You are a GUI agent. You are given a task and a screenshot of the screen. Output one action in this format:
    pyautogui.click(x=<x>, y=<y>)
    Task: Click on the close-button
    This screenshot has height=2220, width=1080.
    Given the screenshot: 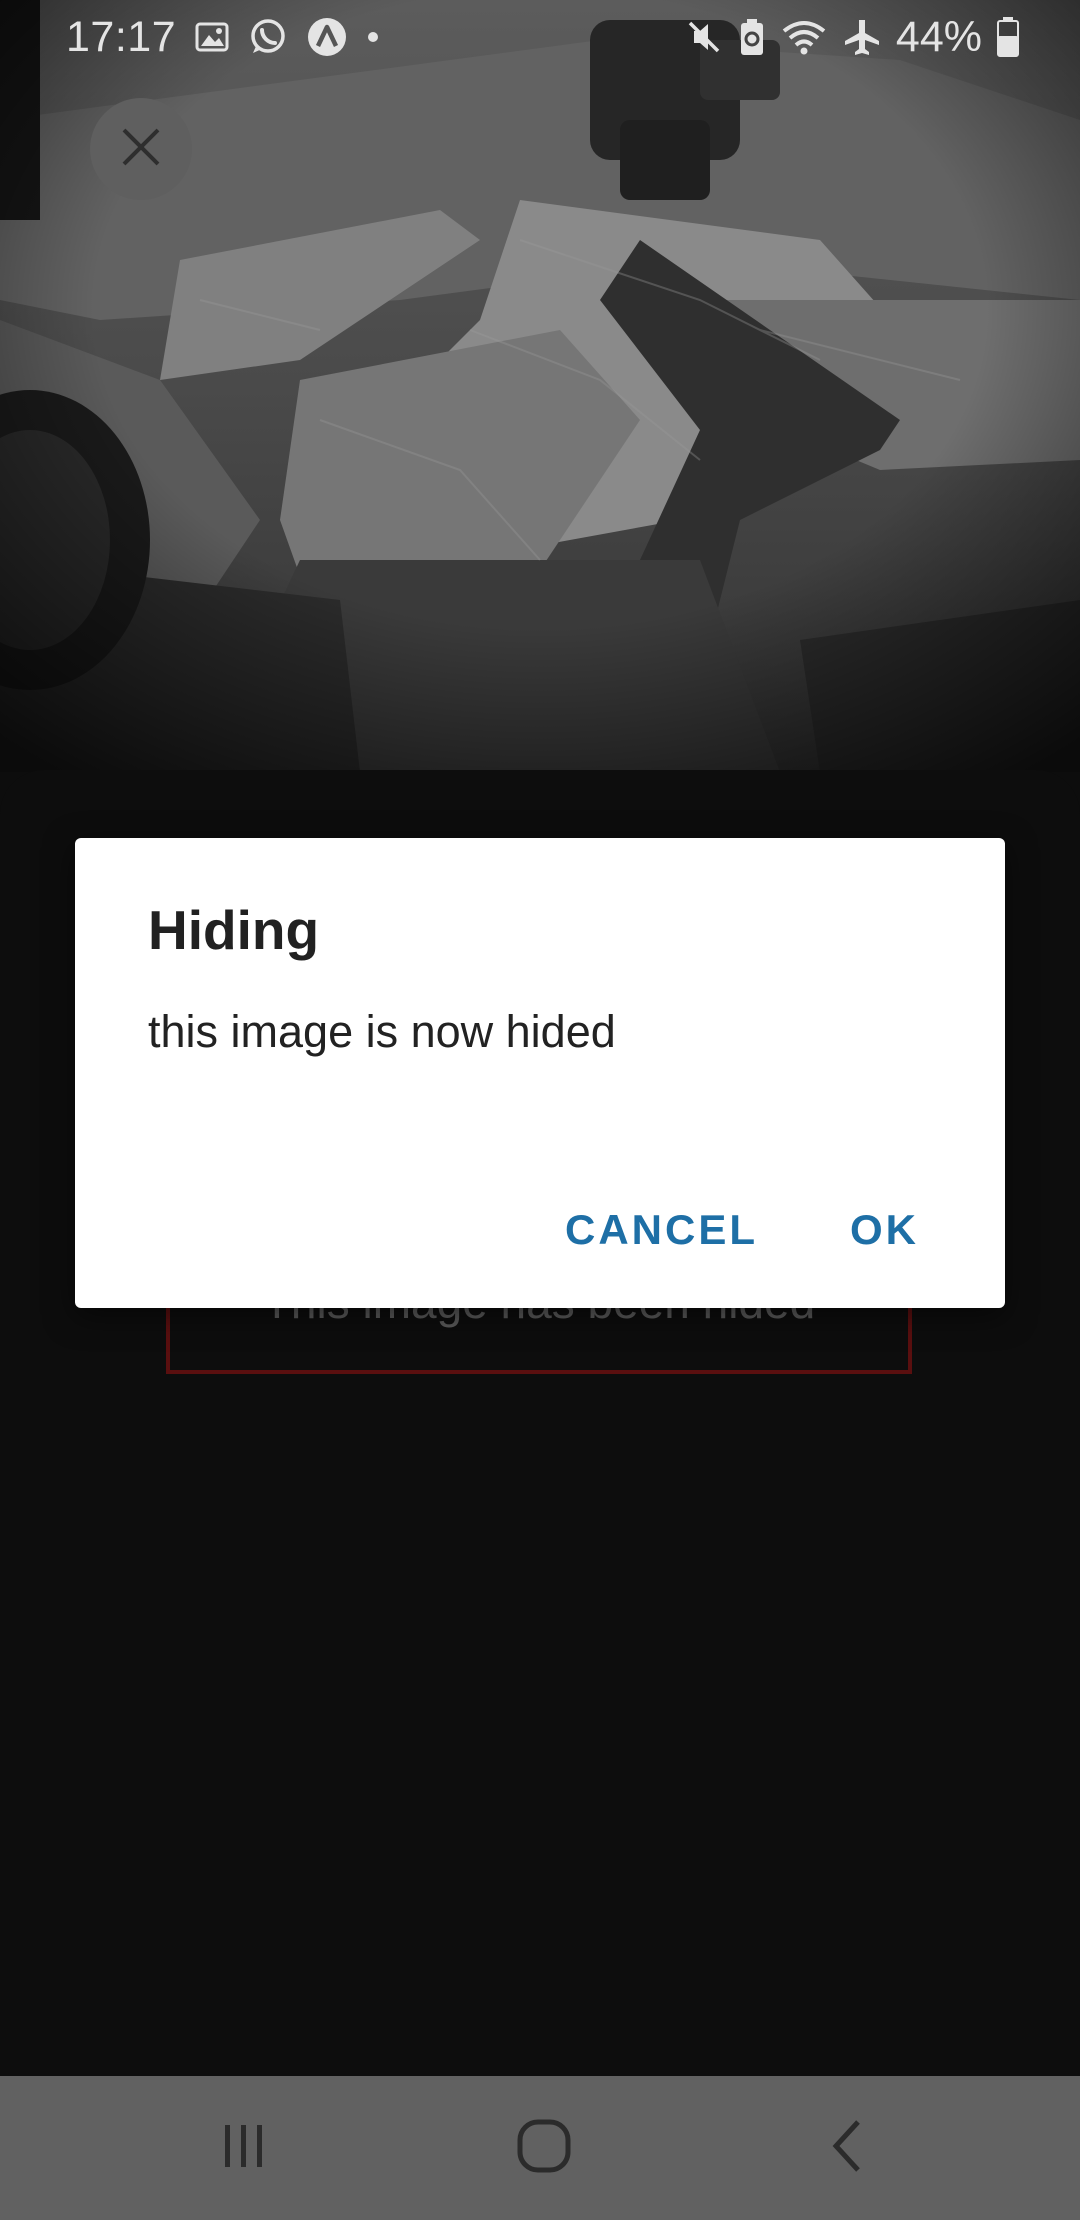 What is the action you would take?
    pyautogui.click(x=141, y=149)
    